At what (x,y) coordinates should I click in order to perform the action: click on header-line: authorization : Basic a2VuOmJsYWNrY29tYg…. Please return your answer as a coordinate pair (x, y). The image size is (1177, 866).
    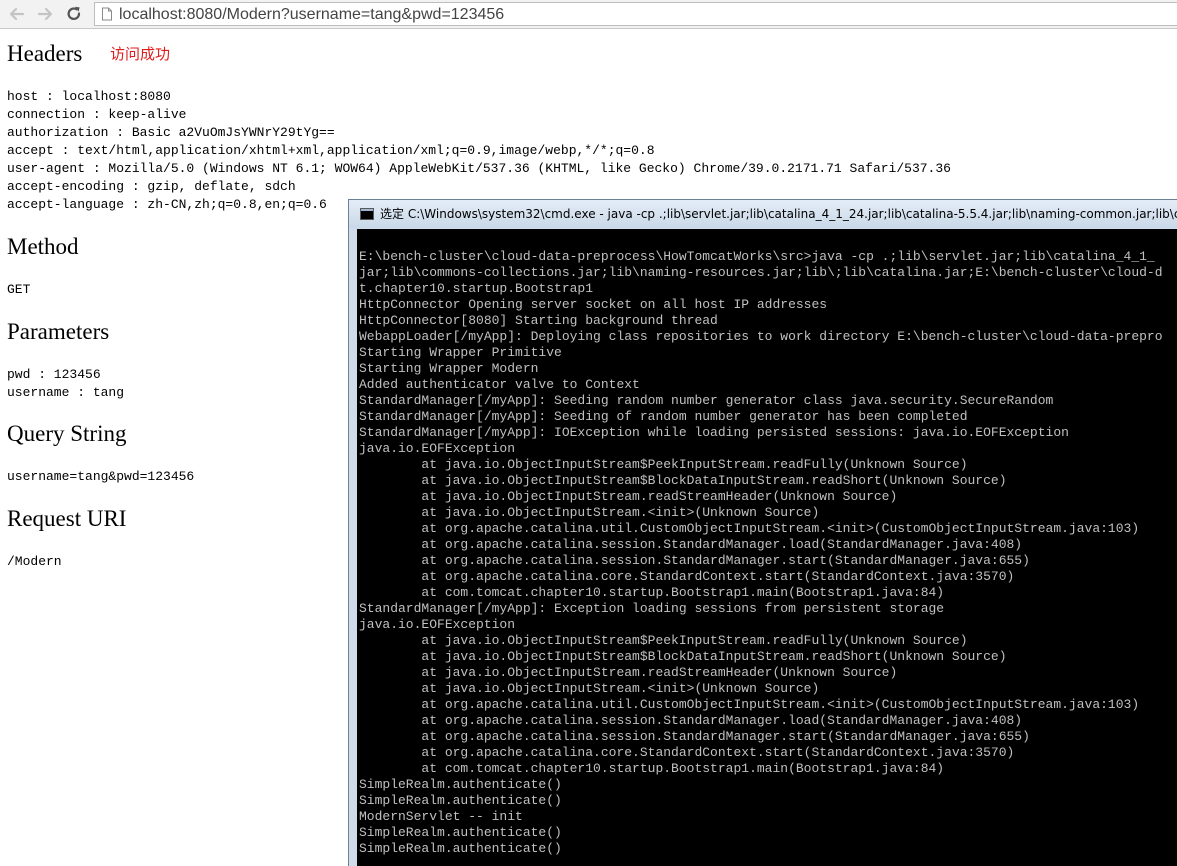
    Looking at the image, I should click on (171, 132).